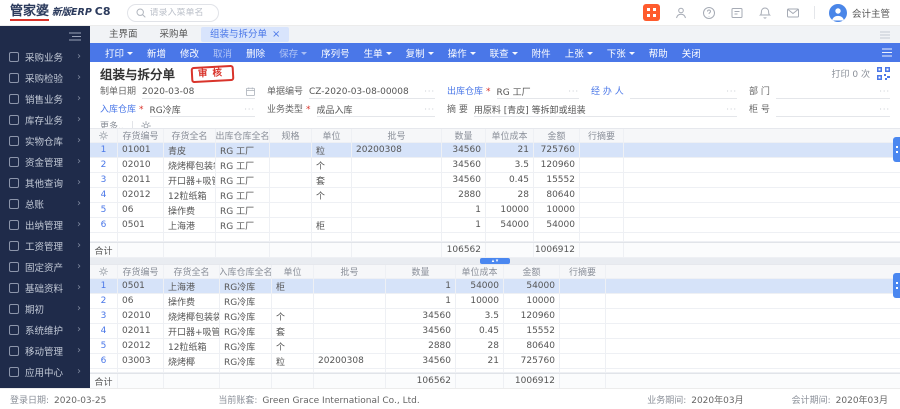  I want to click on table-row: 3 02011 开口器+吸管 RG 工厂 套 34560 0.45 15552, so click(495, 180).